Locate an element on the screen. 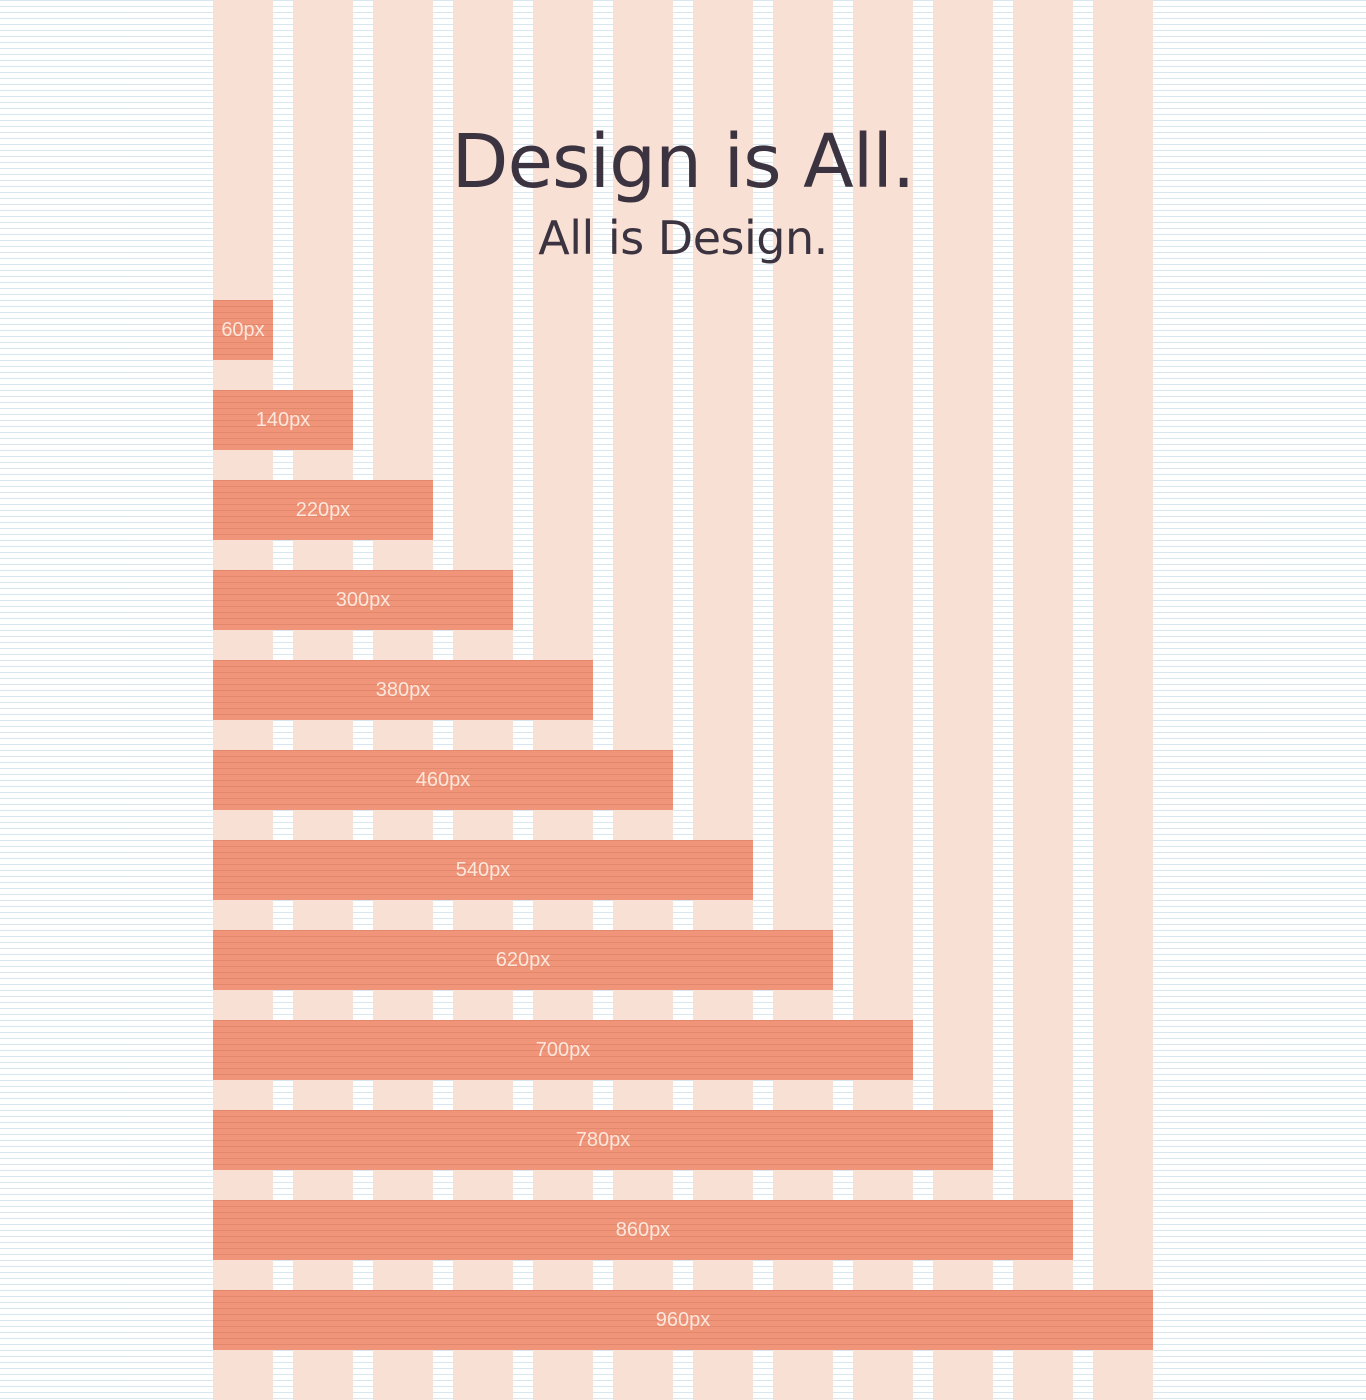  width-bar-label: 540px is located at coordinates (483, 869).